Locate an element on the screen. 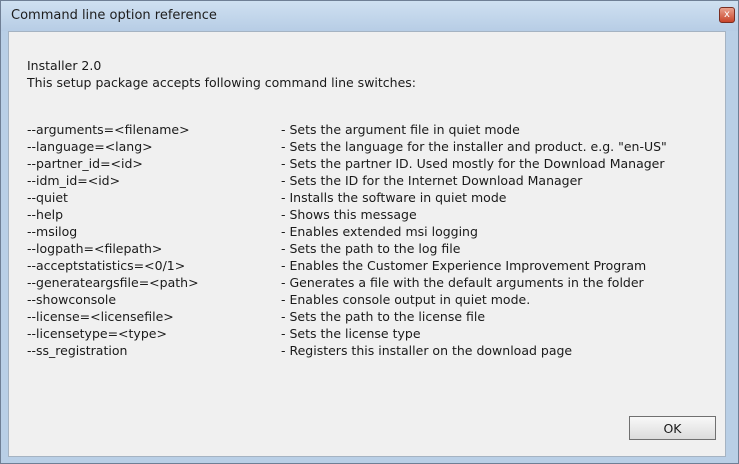 This screenshot has height=464, width=739. option-description: - Shows this message is located at coordinates (349, 214).